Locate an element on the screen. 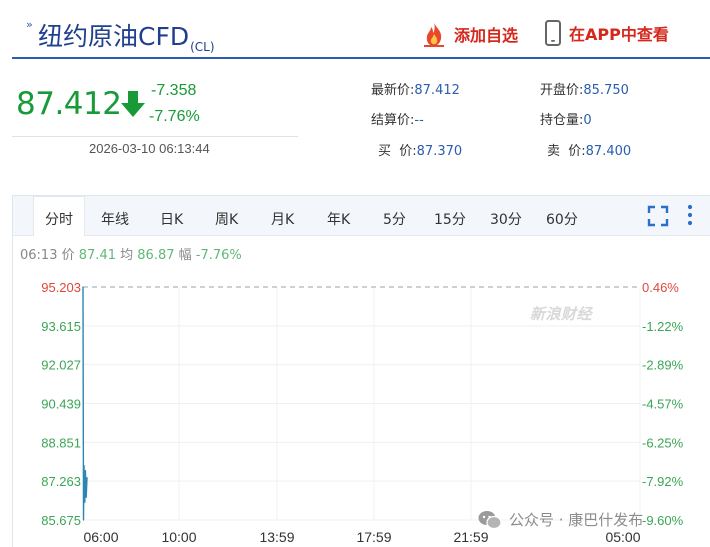 The width and height of the screenshot is (710, 547). last-price: 87.412 is located at coordinates (69, 104).